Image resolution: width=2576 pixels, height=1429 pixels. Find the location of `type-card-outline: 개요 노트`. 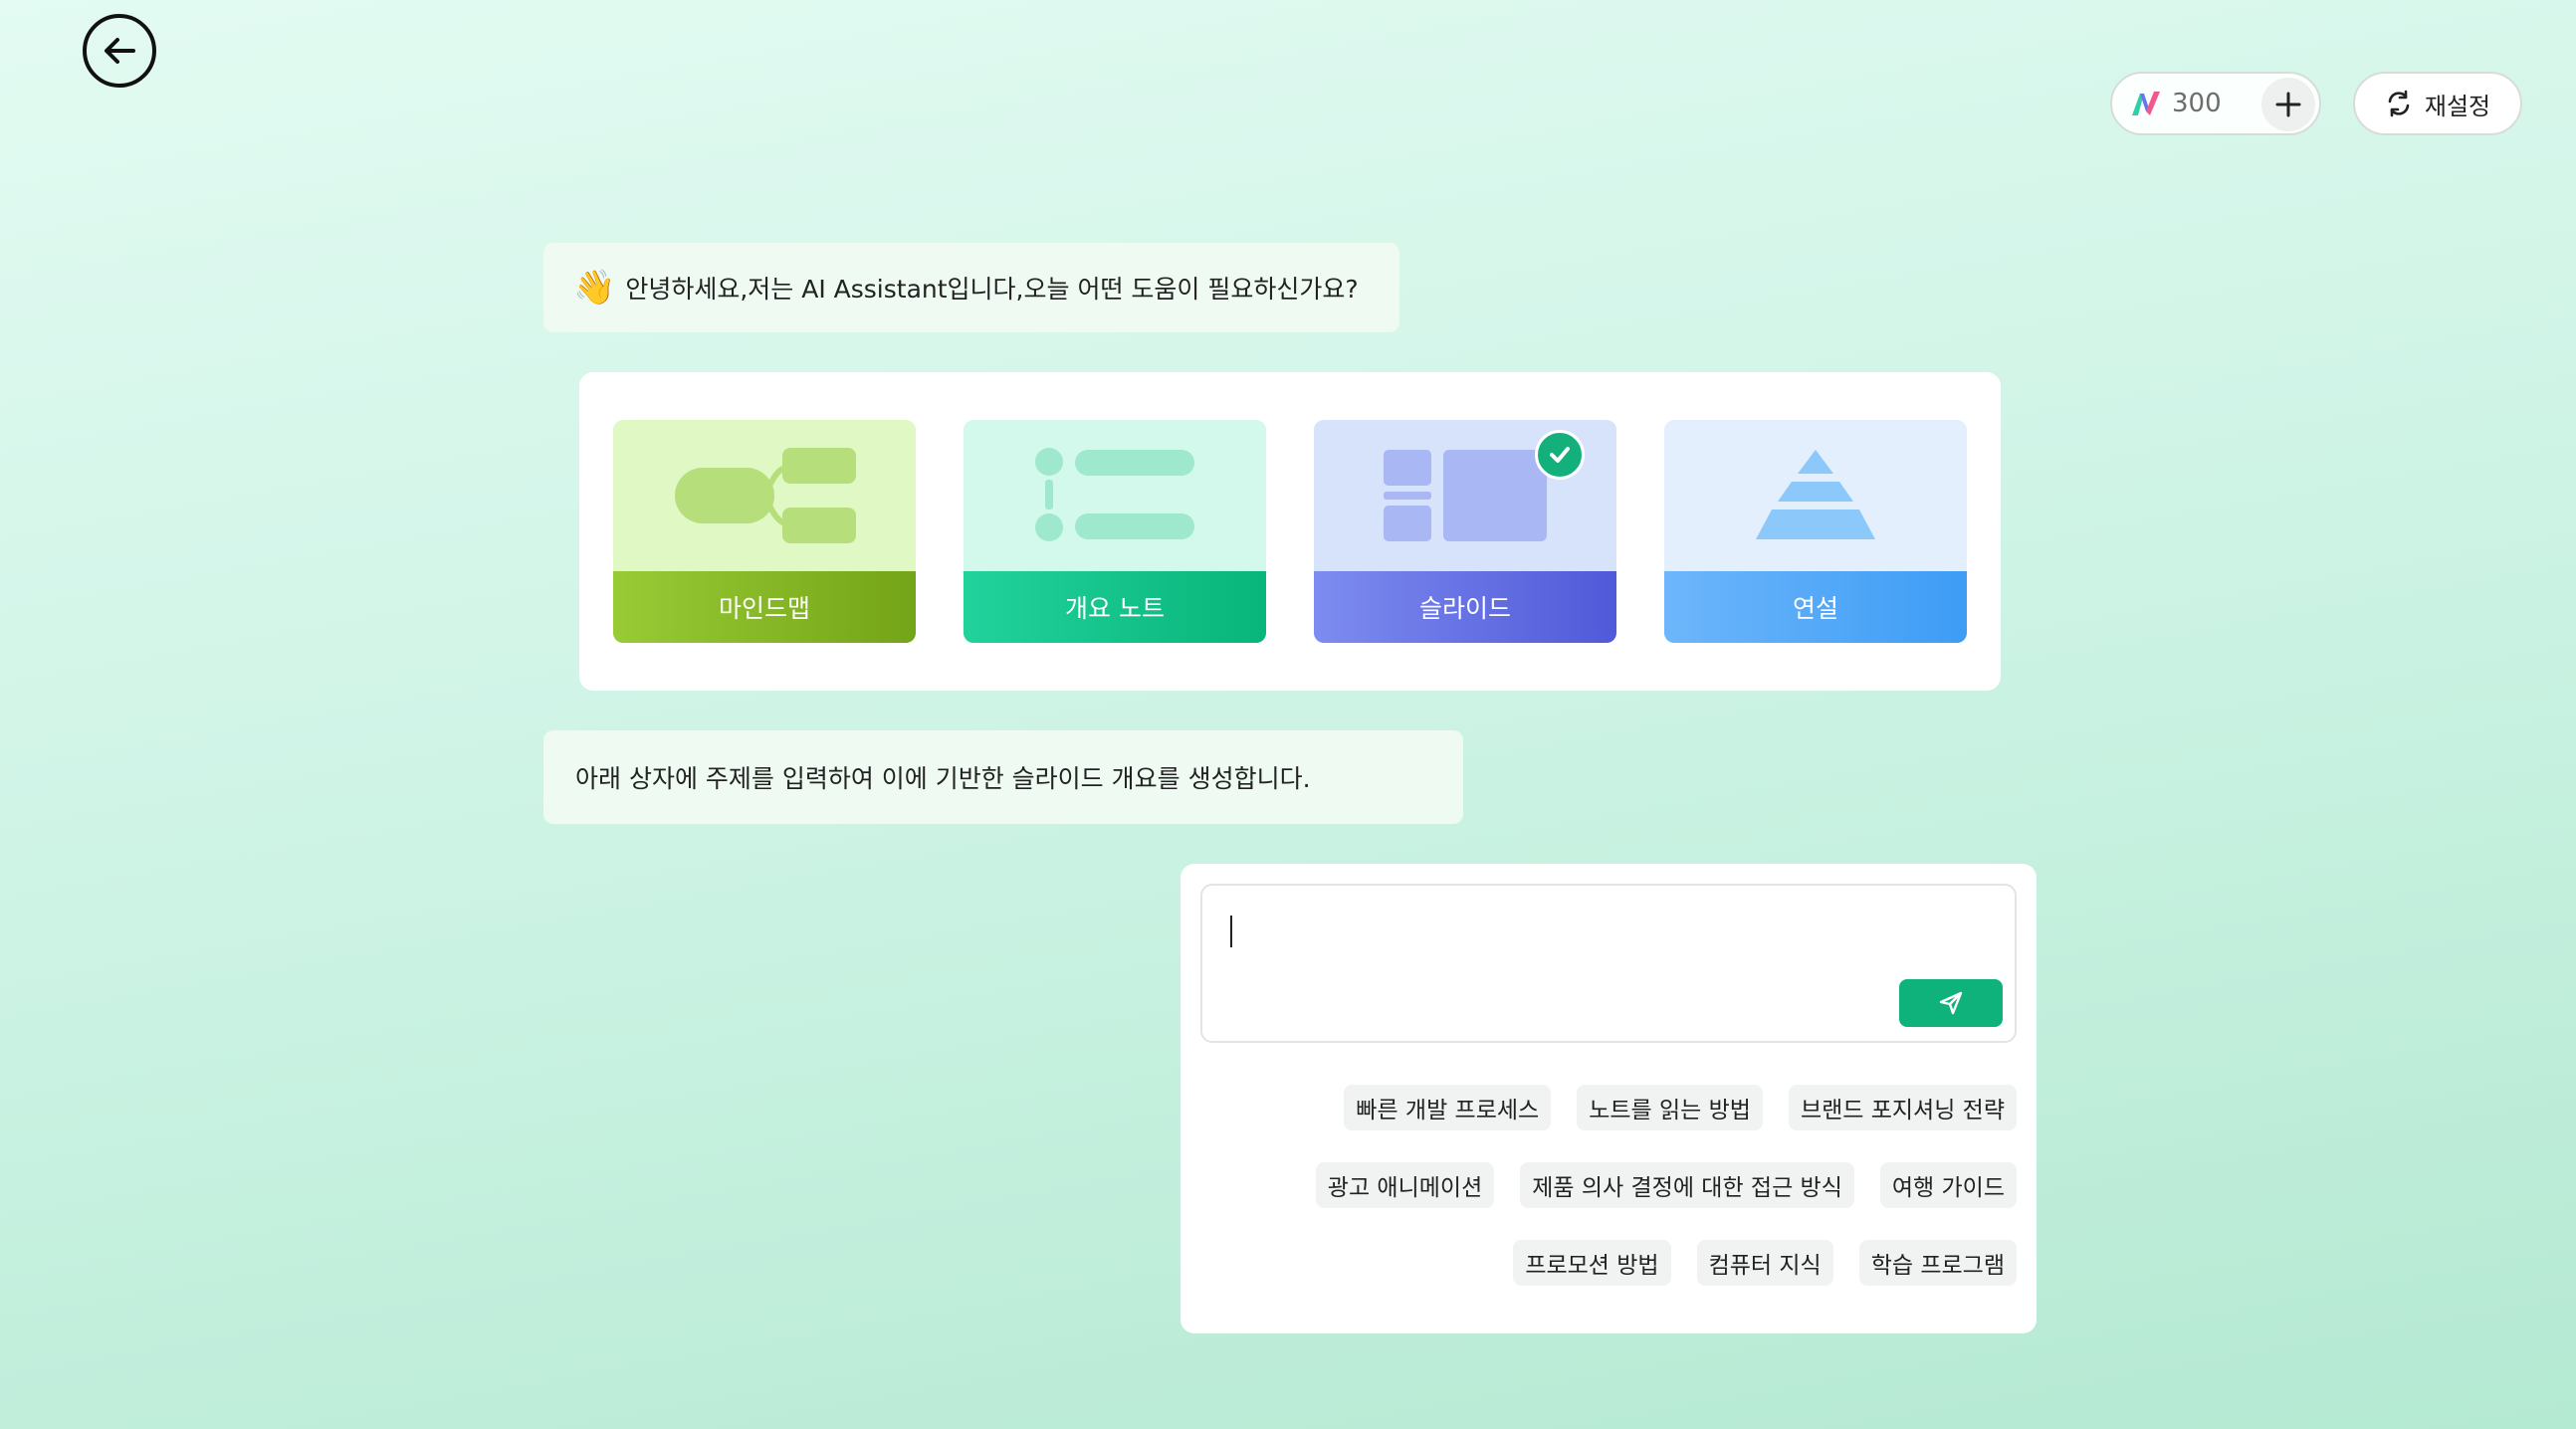

type-card-outline: 개요 노트 is located at coordinates (1115, 531).